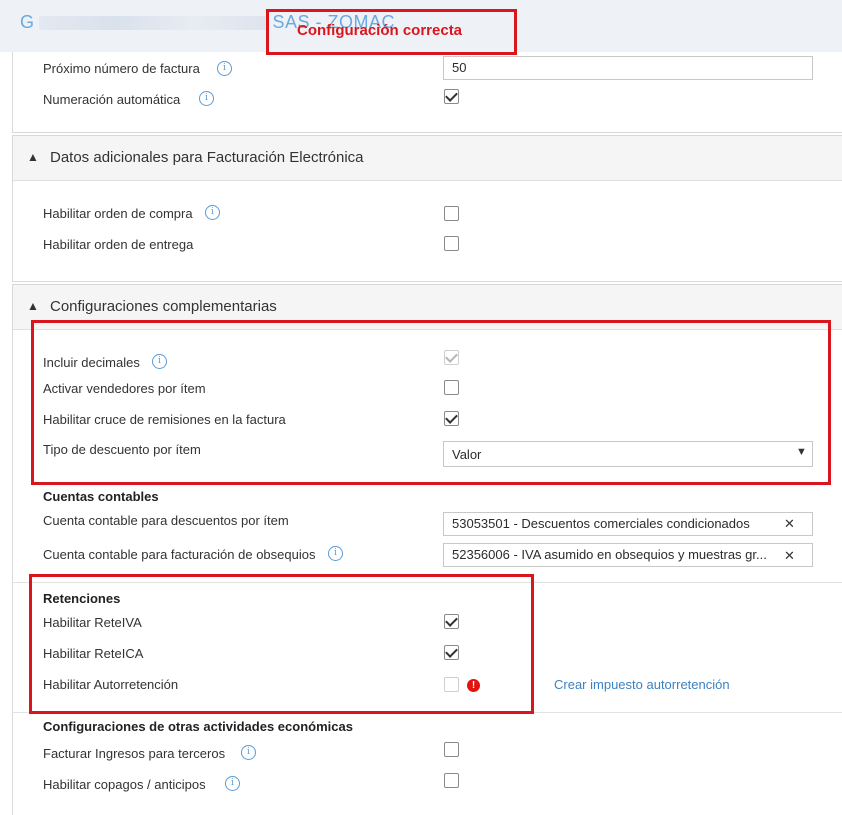 This screenshot has width=842, height=815. What do you see at coordinates (451, 780) in the screenshot?
I see `copay-checkbox` at bounding box center [451, 780].